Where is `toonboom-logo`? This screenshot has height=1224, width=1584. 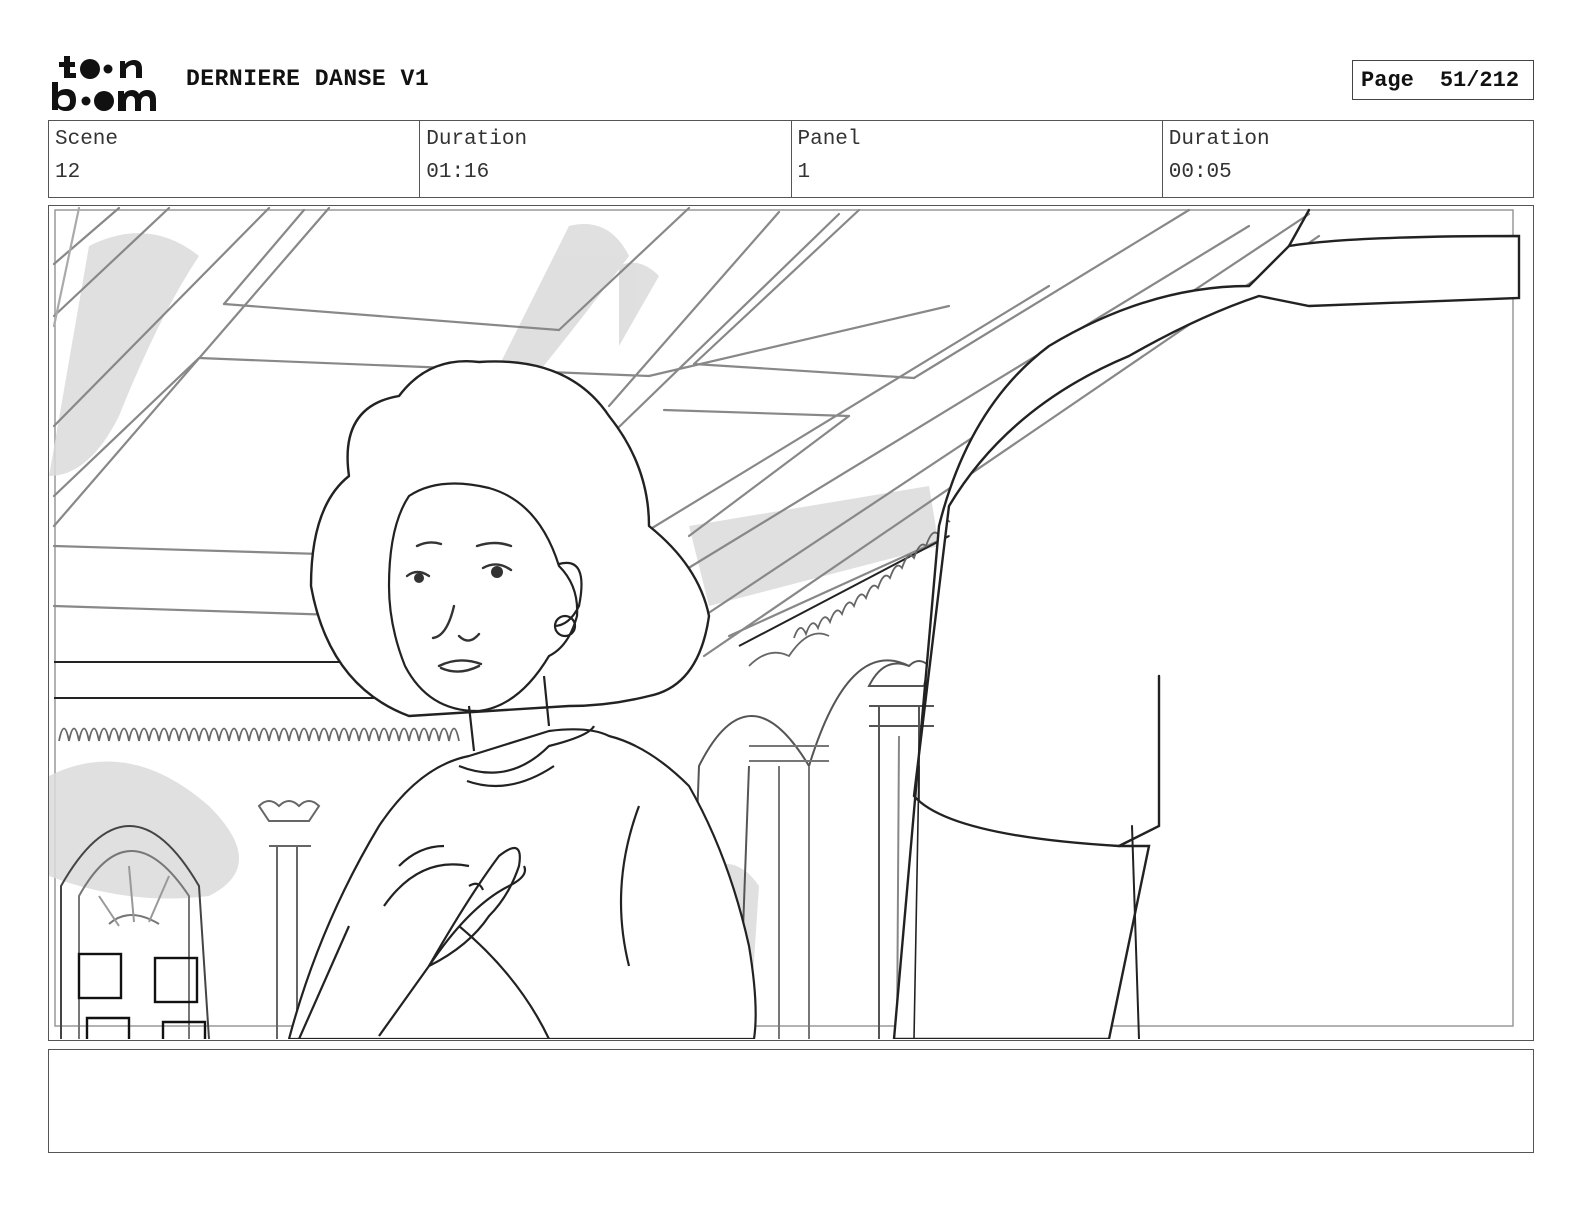
toonboom-logo is located at coordinates (104, 83).